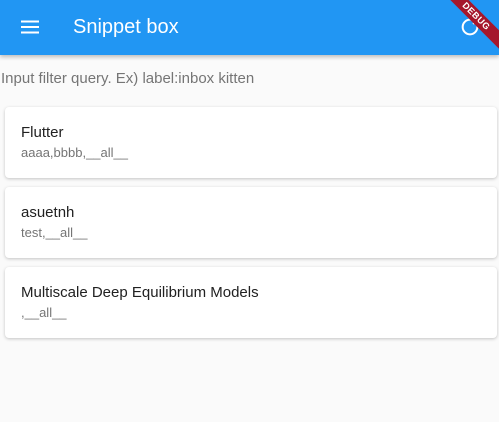  I want to click on sync-icon, so click(470, 26).